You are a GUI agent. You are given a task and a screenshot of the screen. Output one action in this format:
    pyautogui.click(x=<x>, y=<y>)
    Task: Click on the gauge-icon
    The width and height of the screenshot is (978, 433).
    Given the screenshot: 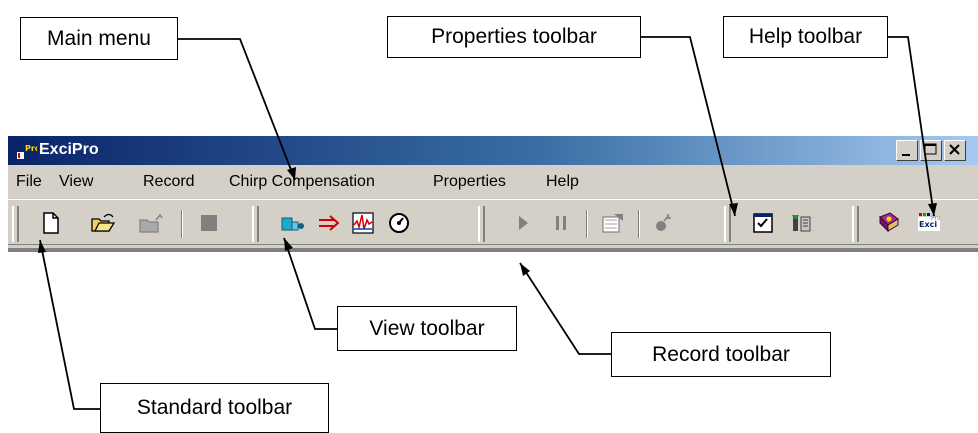 What is the action you would take?
    pyautogui.click(x=399, y=223)
    